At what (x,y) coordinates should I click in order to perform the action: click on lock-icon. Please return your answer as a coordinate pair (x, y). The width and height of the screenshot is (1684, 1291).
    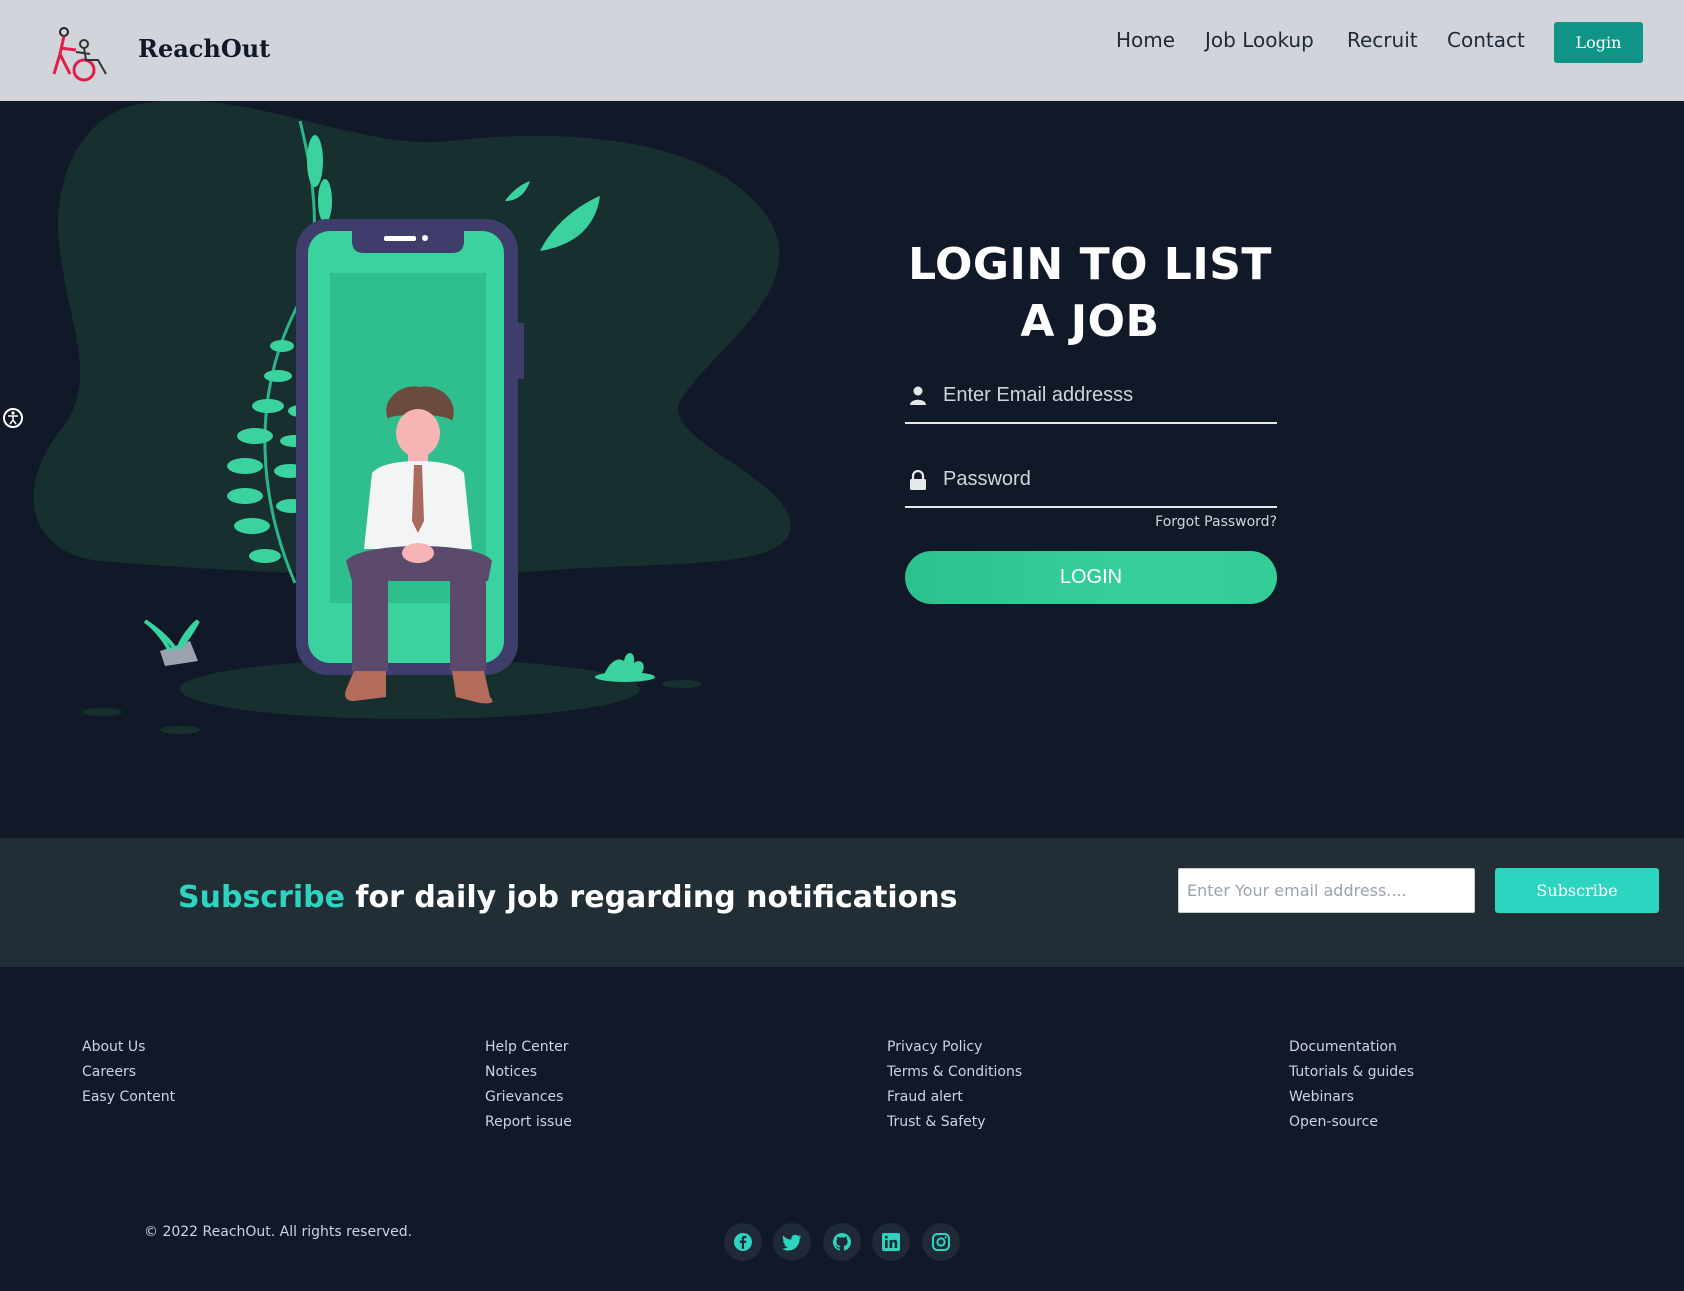
    Looking at the image, I should click on (918, 480).